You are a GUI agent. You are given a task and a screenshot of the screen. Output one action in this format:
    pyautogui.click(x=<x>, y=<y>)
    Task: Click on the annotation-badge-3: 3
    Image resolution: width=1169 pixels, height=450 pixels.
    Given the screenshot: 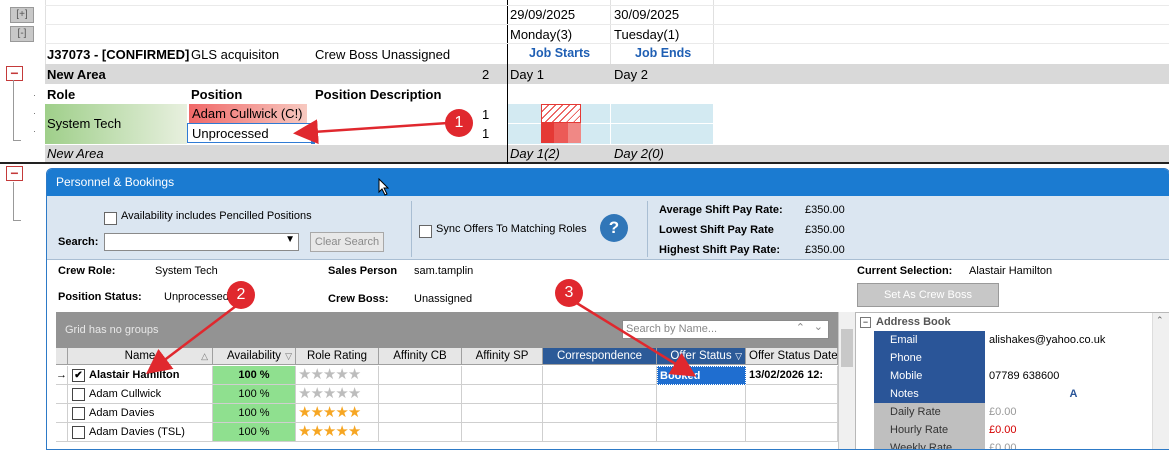 What is the action you would take?
    pyautogui.click(x=569, y=293)
    